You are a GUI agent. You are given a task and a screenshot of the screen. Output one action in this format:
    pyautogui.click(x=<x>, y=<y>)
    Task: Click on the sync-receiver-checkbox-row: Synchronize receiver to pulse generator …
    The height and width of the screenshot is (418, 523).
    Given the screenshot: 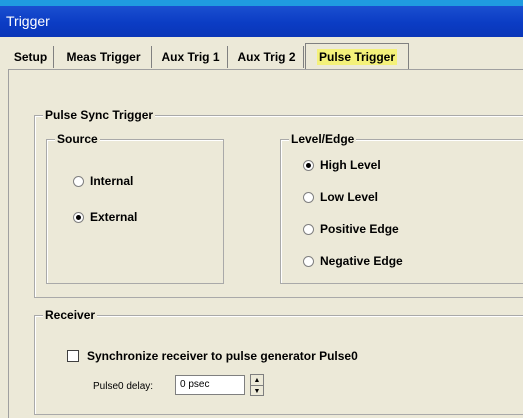 What is the action you would take?
    pyautogui.click(x=212, y=356)
    